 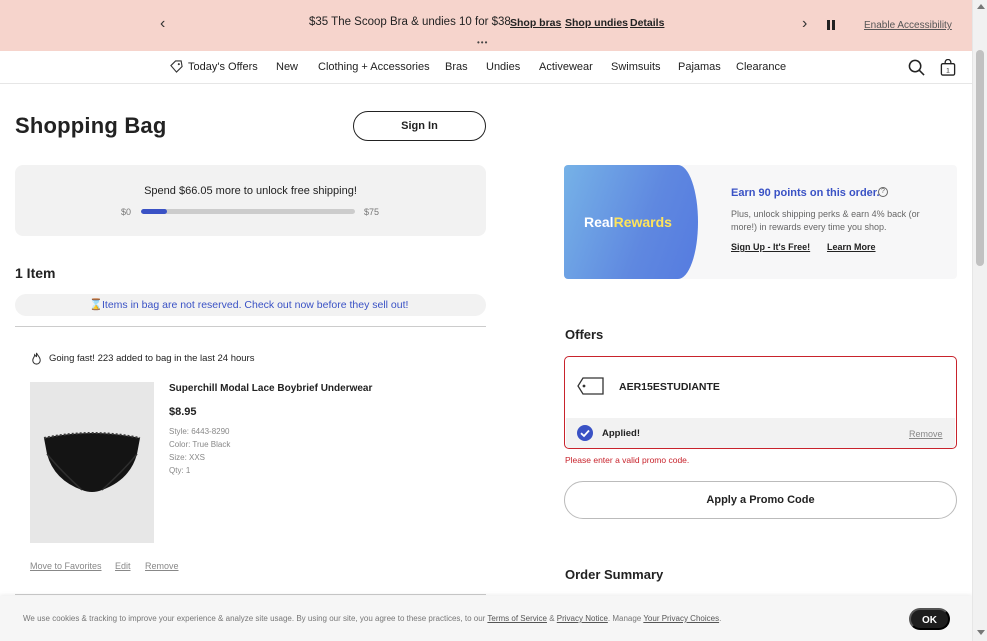 I want to click on nav-item-new: New, so click(x=287, y=67).